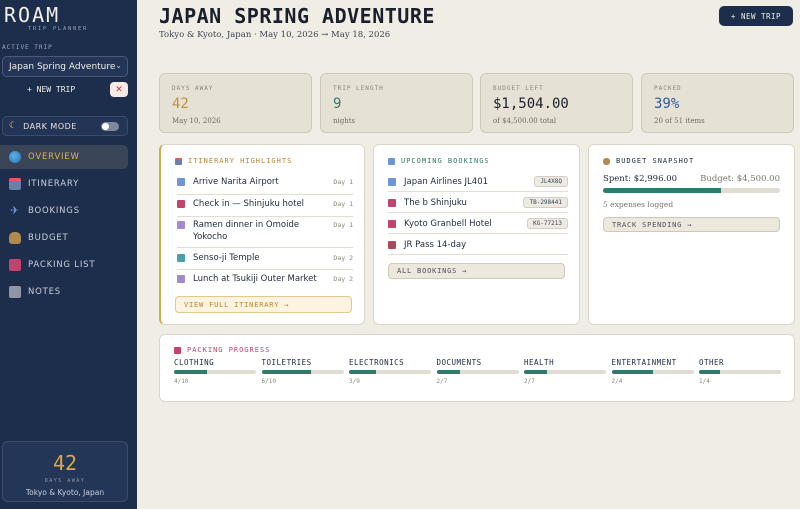 The width and height of the screenshot is (800, 509). I want to click on booking-item-text: Japan Airlines JL401, so click(446, 181).